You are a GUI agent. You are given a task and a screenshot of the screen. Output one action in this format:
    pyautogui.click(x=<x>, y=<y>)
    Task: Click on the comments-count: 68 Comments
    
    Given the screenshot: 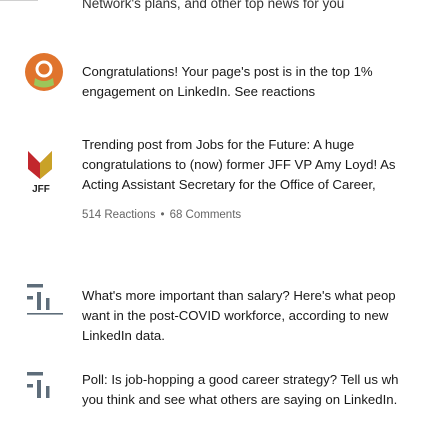 What is the action you would take?
    pyautogui.click(x=206, y=215)
    